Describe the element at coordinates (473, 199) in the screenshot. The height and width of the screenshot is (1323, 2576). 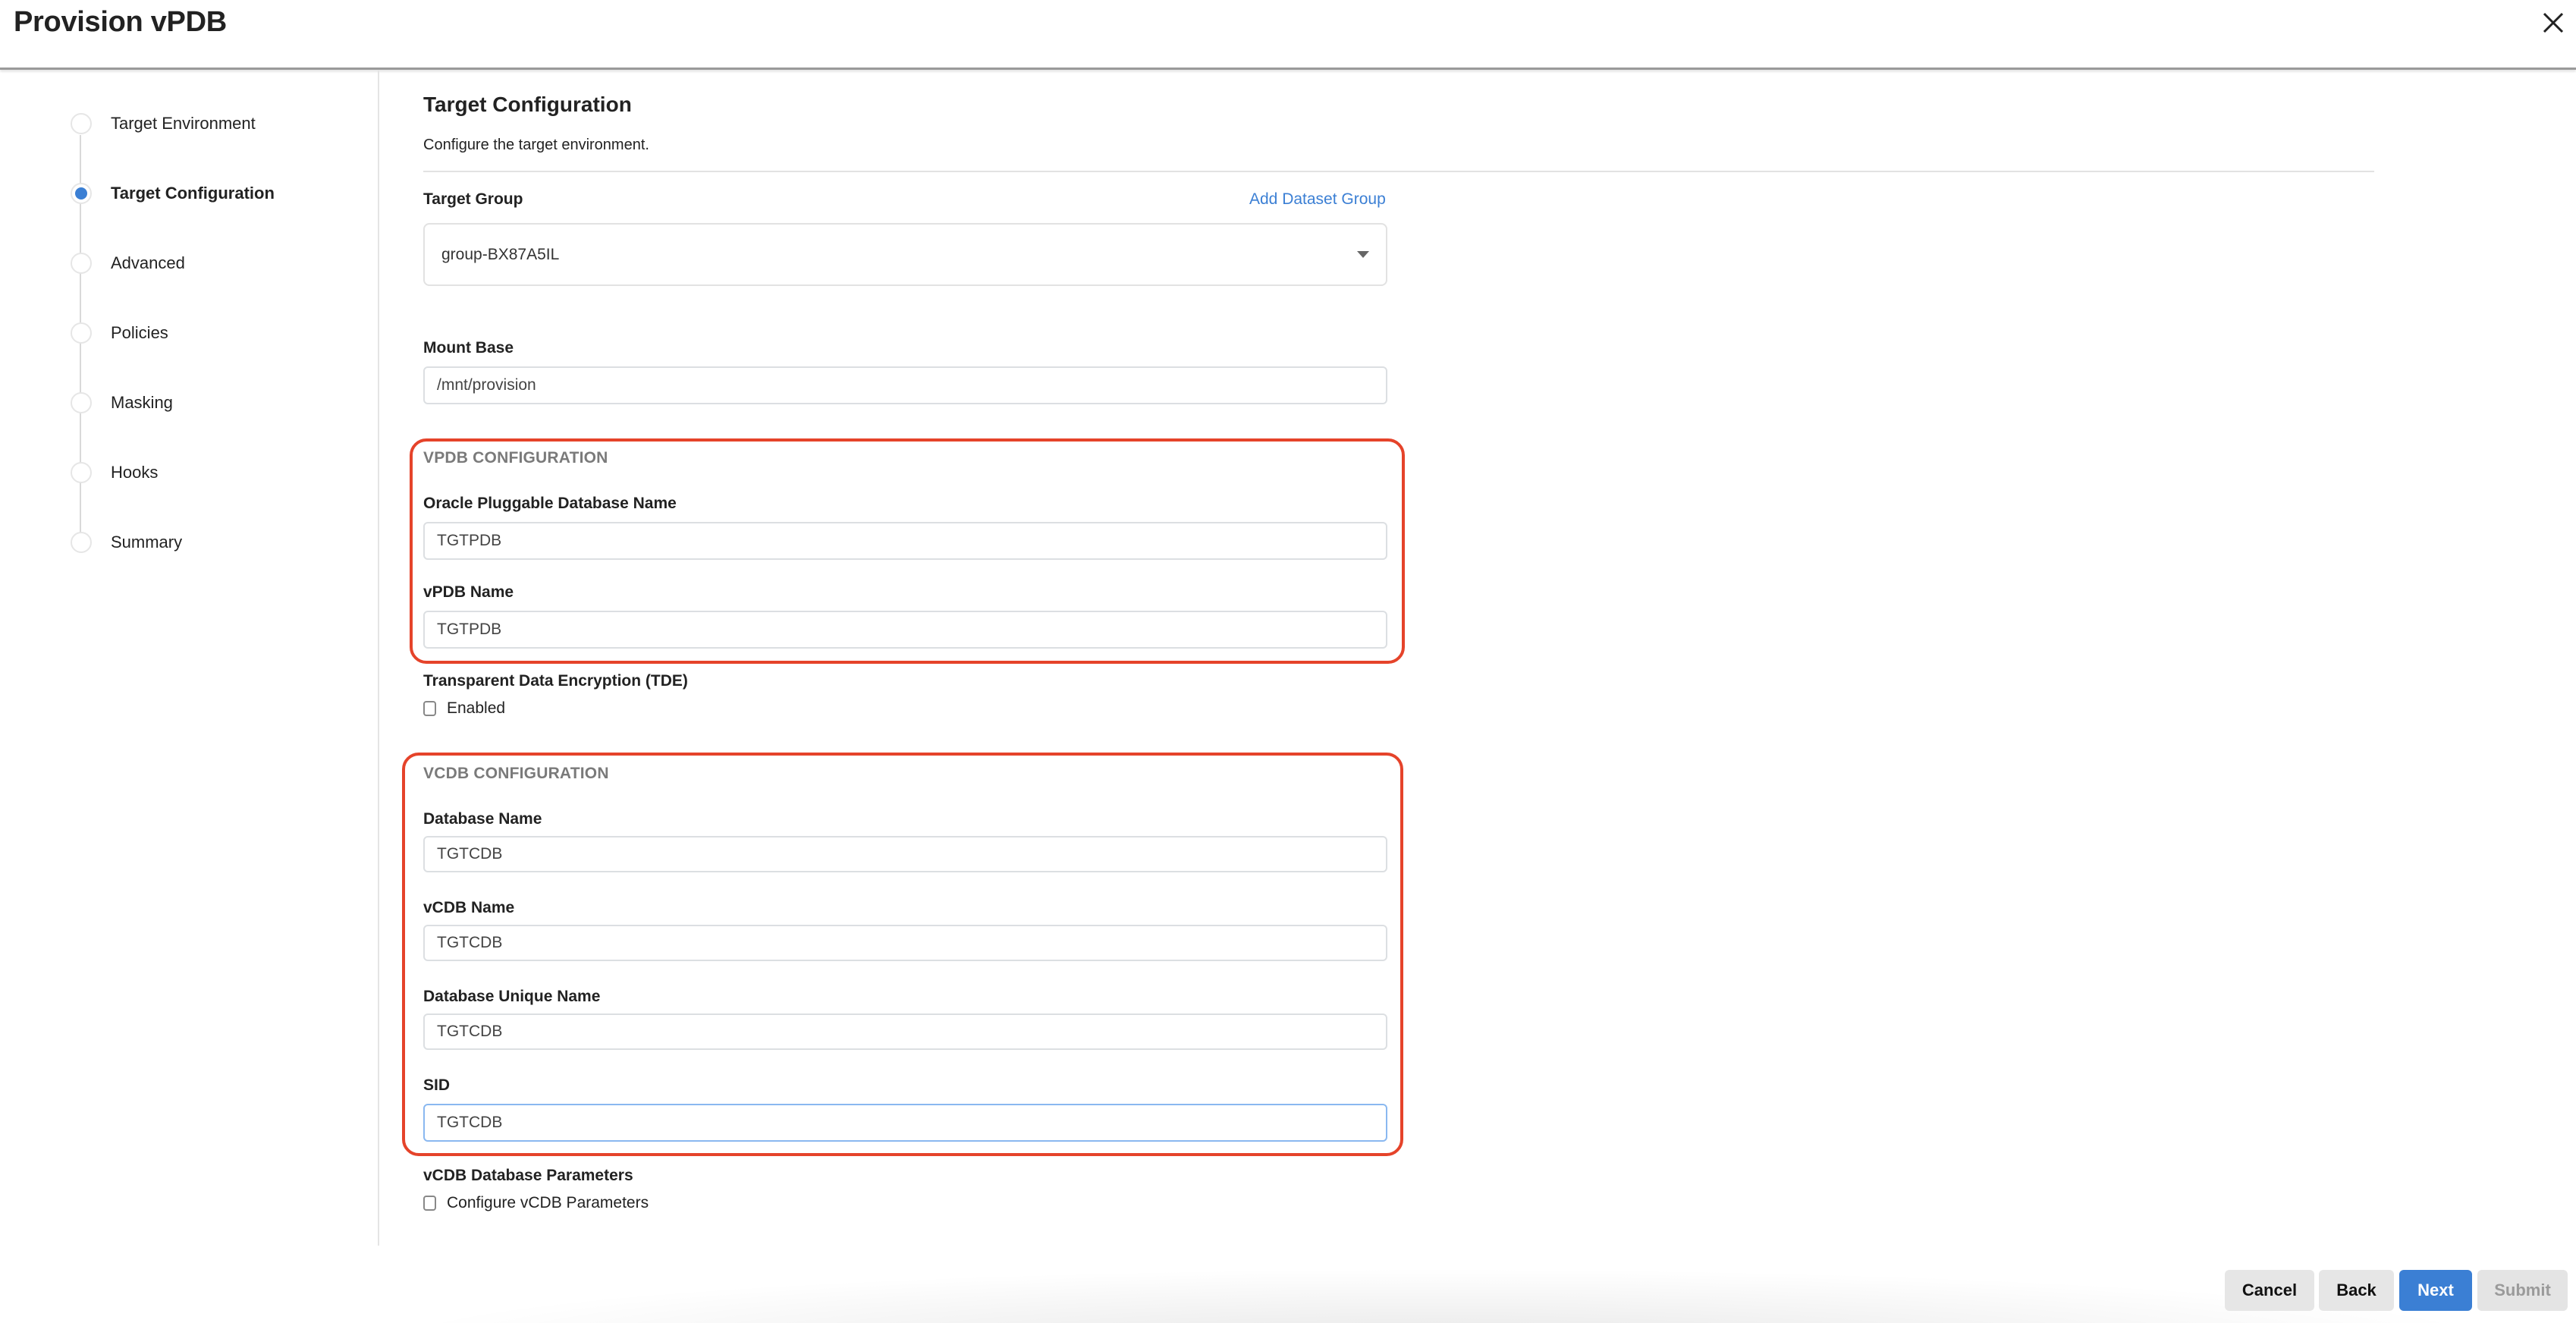
I see `target-group-label: Target Group` at that location.